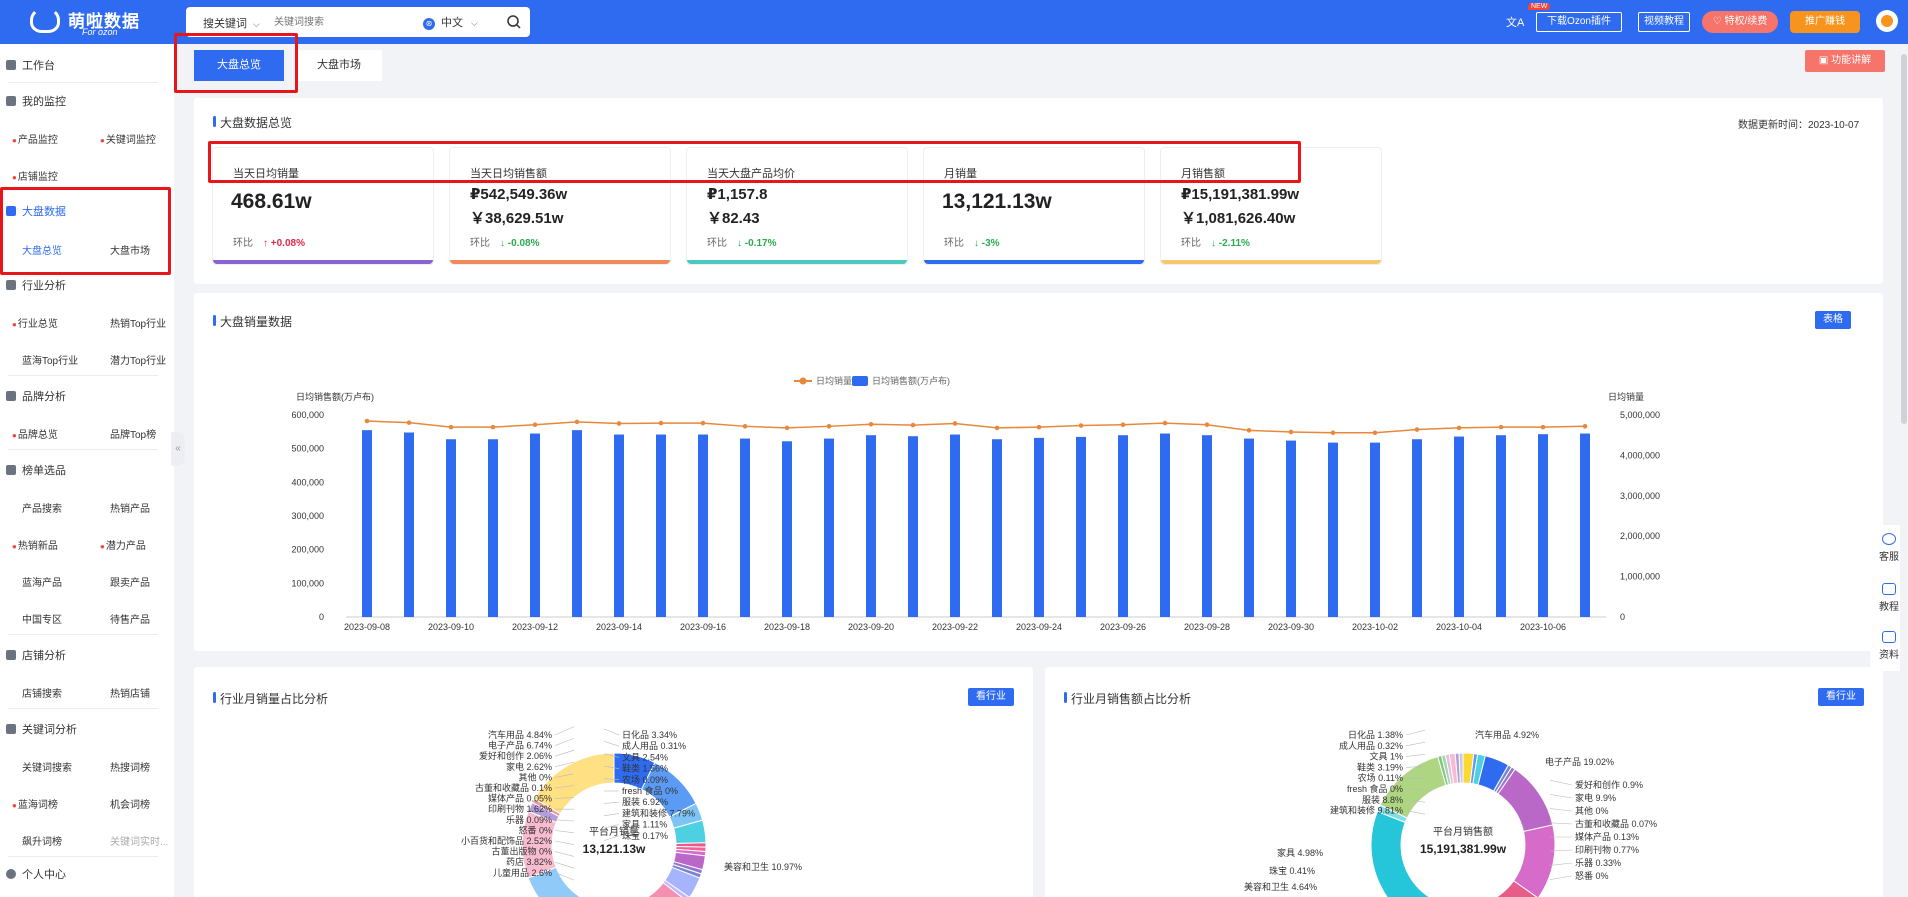  I want to click on x-tick-label: 2023-09-14, so click(619, 627).